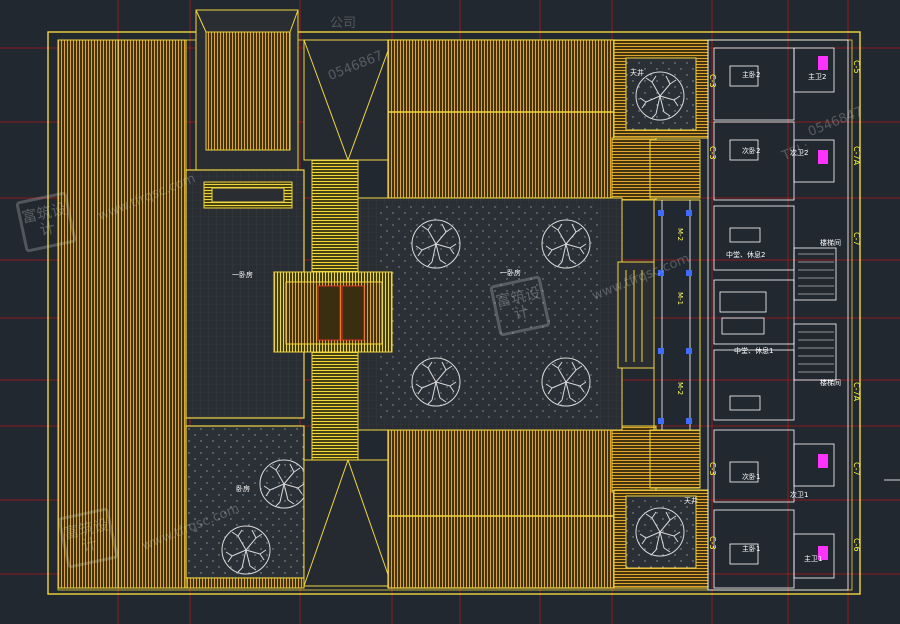 This screenshot has height=624, width=900. I want to click on room-label-bottom-right-courtyard: 天井, so click(691, 501).